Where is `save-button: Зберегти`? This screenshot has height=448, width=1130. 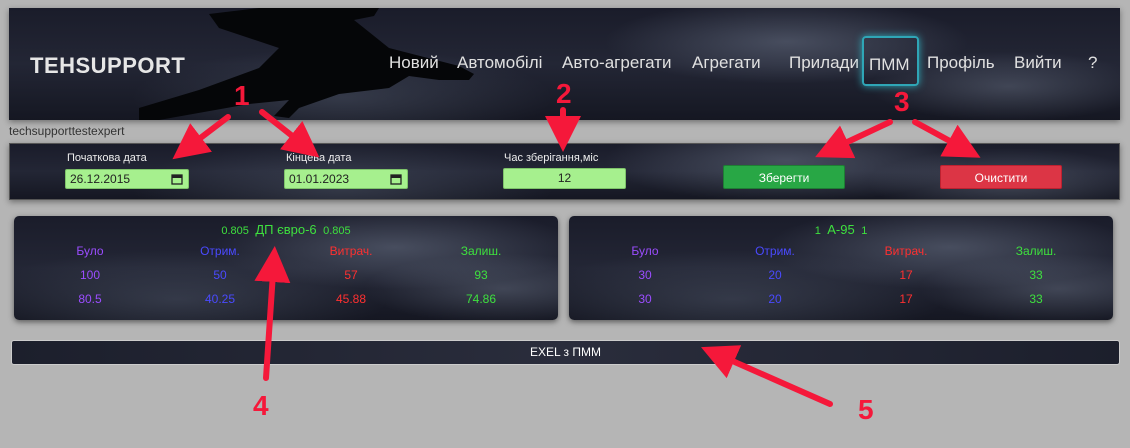
save-button: Зберегти is located at coordinates (784, 177).